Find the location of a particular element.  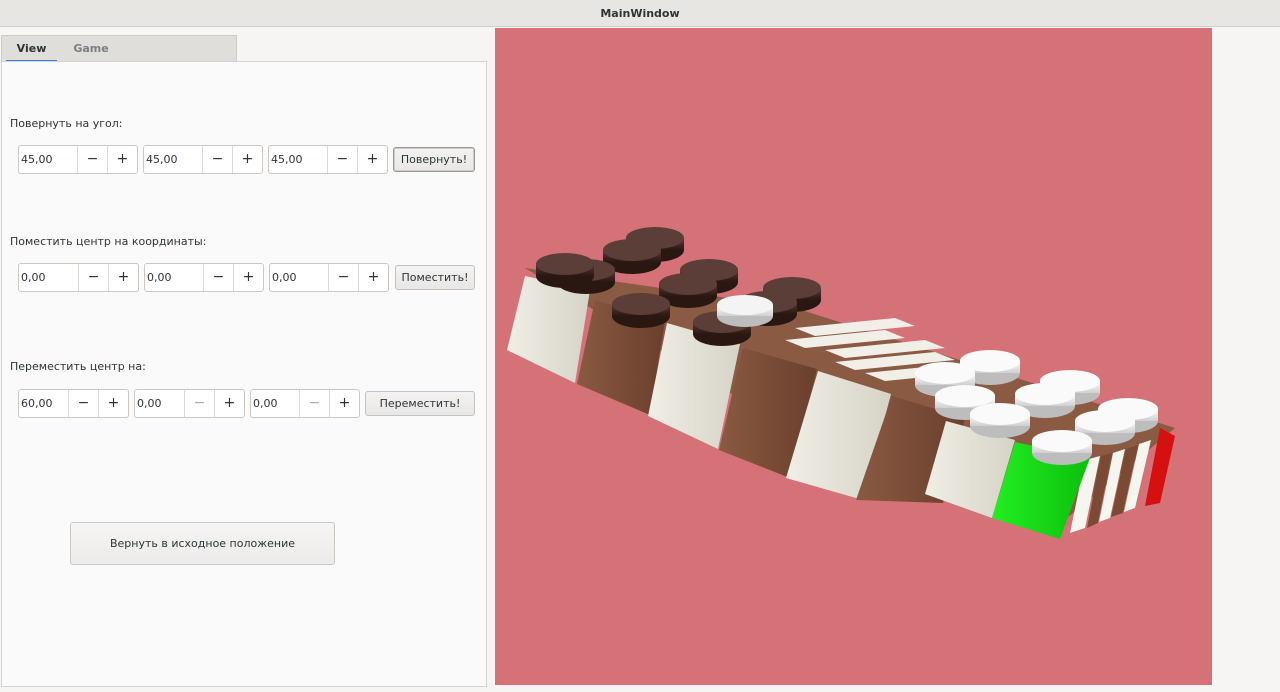

tab-bar: View Game is located at coordinates (119, 48).